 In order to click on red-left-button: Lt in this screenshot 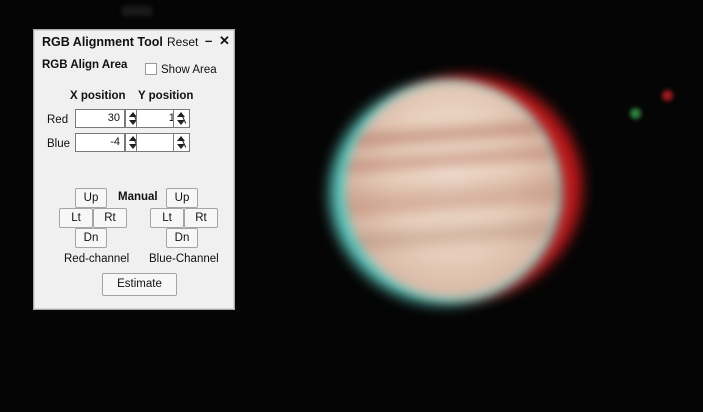, I will do `click(76, 218)`.